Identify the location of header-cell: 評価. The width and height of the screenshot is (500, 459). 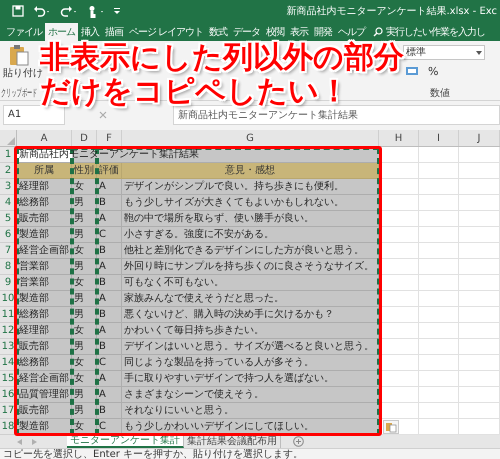
(109, 171).